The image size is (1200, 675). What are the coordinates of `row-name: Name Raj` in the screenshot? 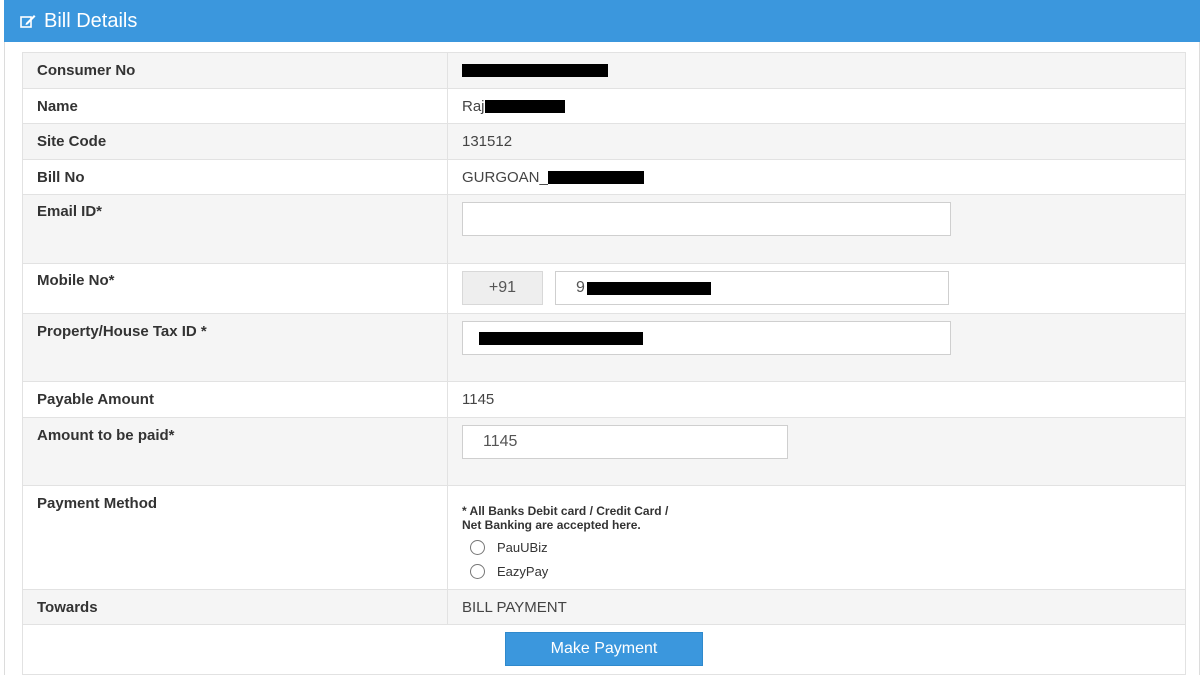 It's located at (604, 106).